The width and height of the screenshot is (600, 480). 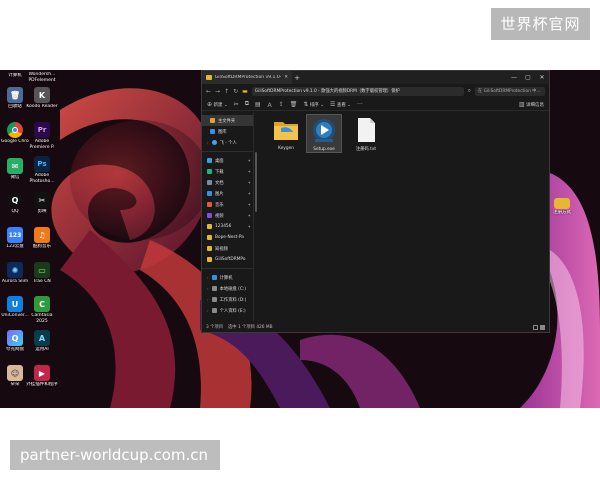 I want to click on view-button: ☰ 查看 ⌄, so click(x=340, y=104).